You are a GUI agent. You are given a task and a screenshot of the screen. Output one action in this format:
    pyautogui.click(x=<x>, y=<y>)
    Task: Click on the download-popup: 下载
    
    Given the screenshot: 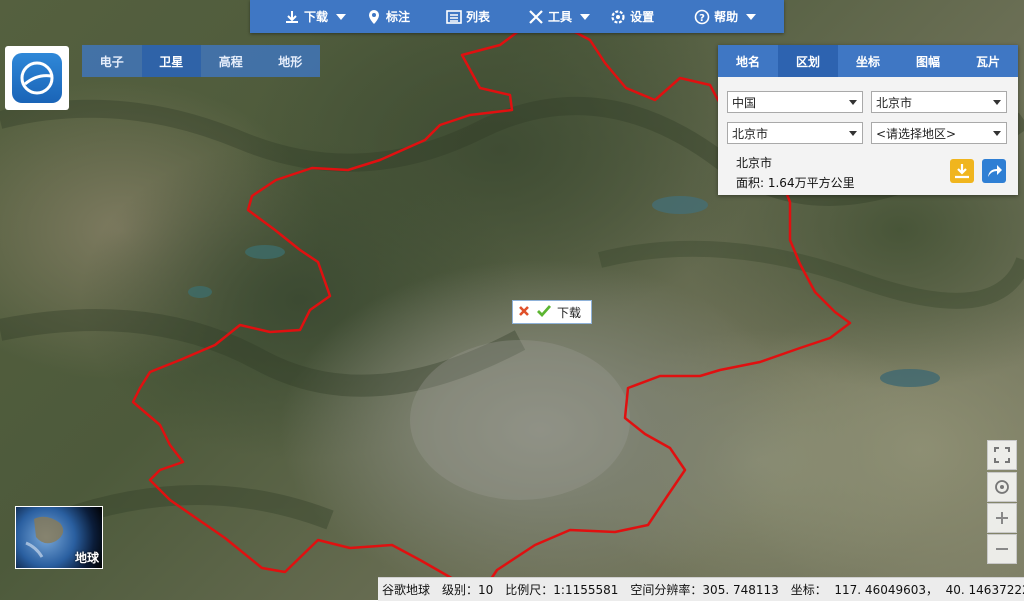 What is the action you would take?
    pyautogui.click(x=552, y=312)
    